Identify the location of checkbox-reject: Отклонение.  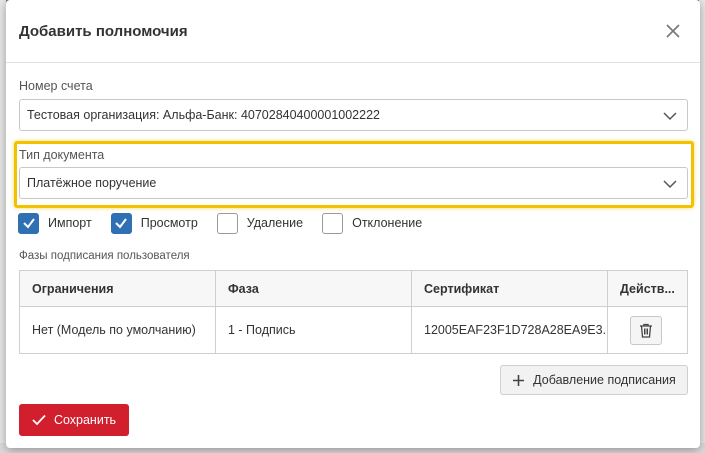
(372, 223).